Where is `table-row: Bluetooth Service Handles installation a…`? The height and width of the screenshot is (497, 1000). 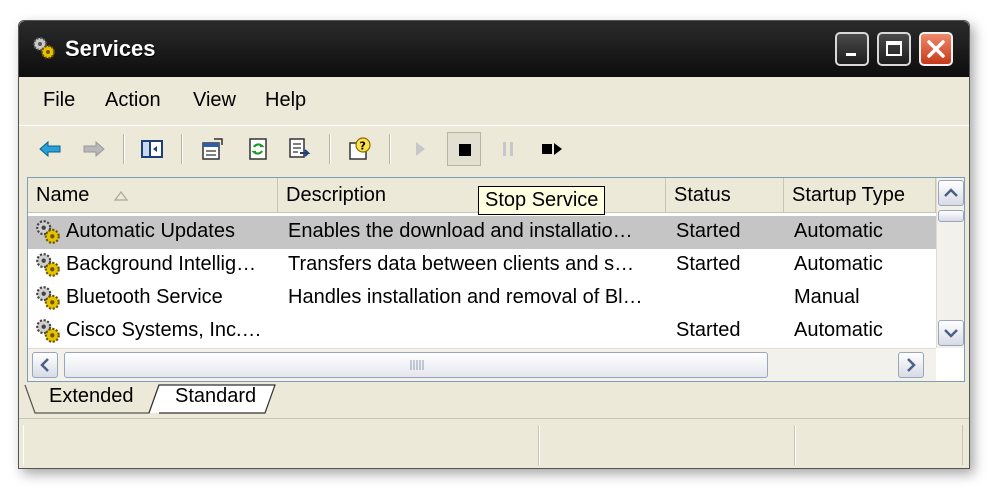 table-row: Bluetooth Service Handles installation a… is located at coordinates (482, 298).